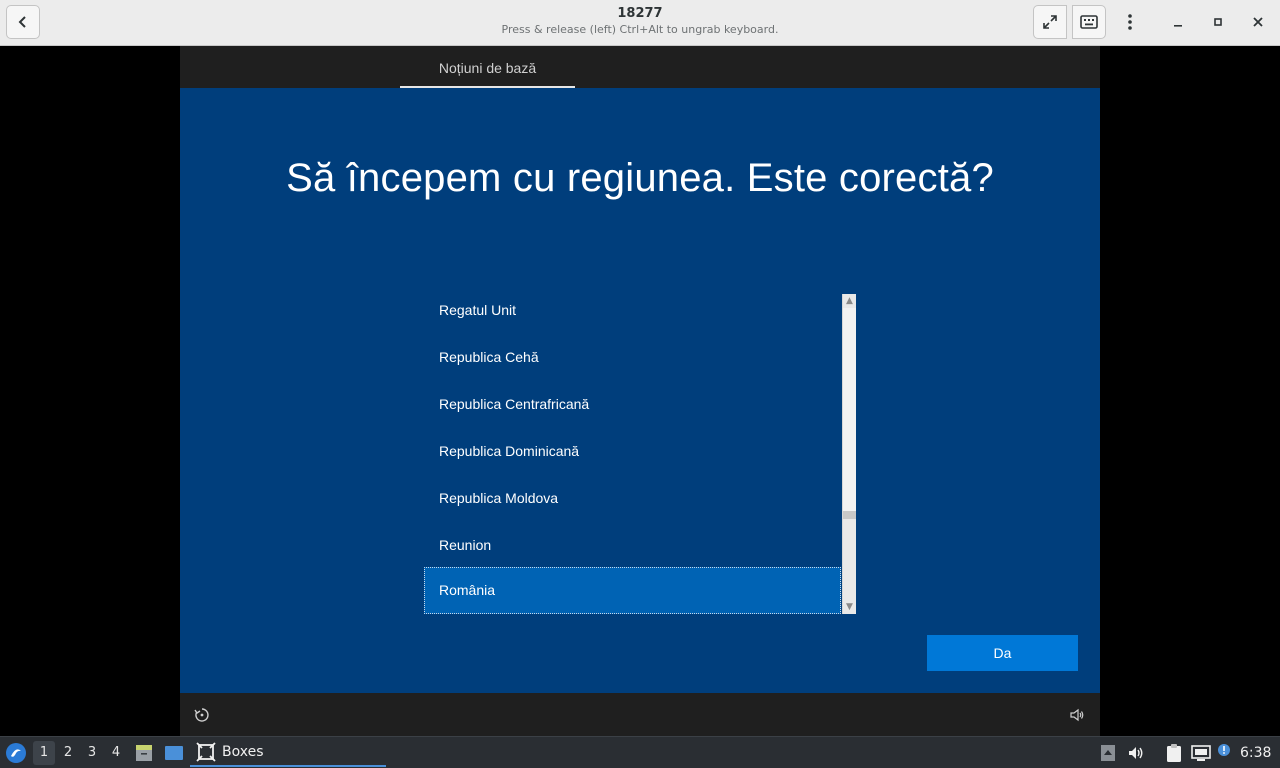 The width and height of the screenshot is (1280, 768). I want to click on minimize-button, so click(1178, 22).